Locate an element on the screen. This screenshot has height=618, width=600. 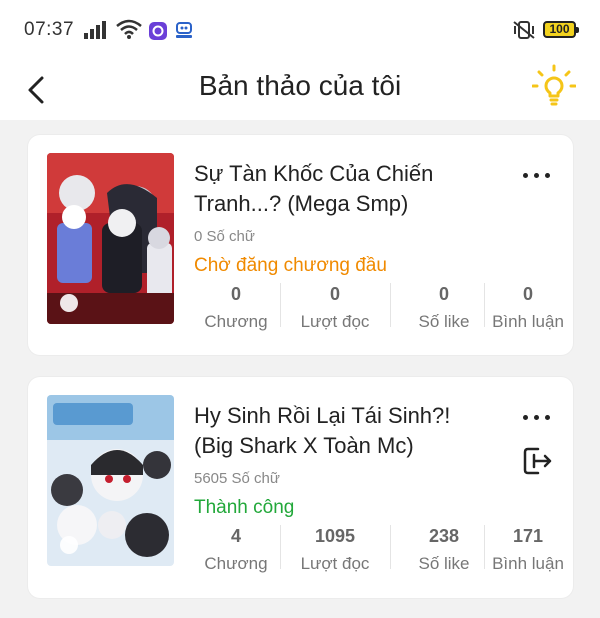
stat-comments: 0 Bình luận is located at coordinates (528, 306).